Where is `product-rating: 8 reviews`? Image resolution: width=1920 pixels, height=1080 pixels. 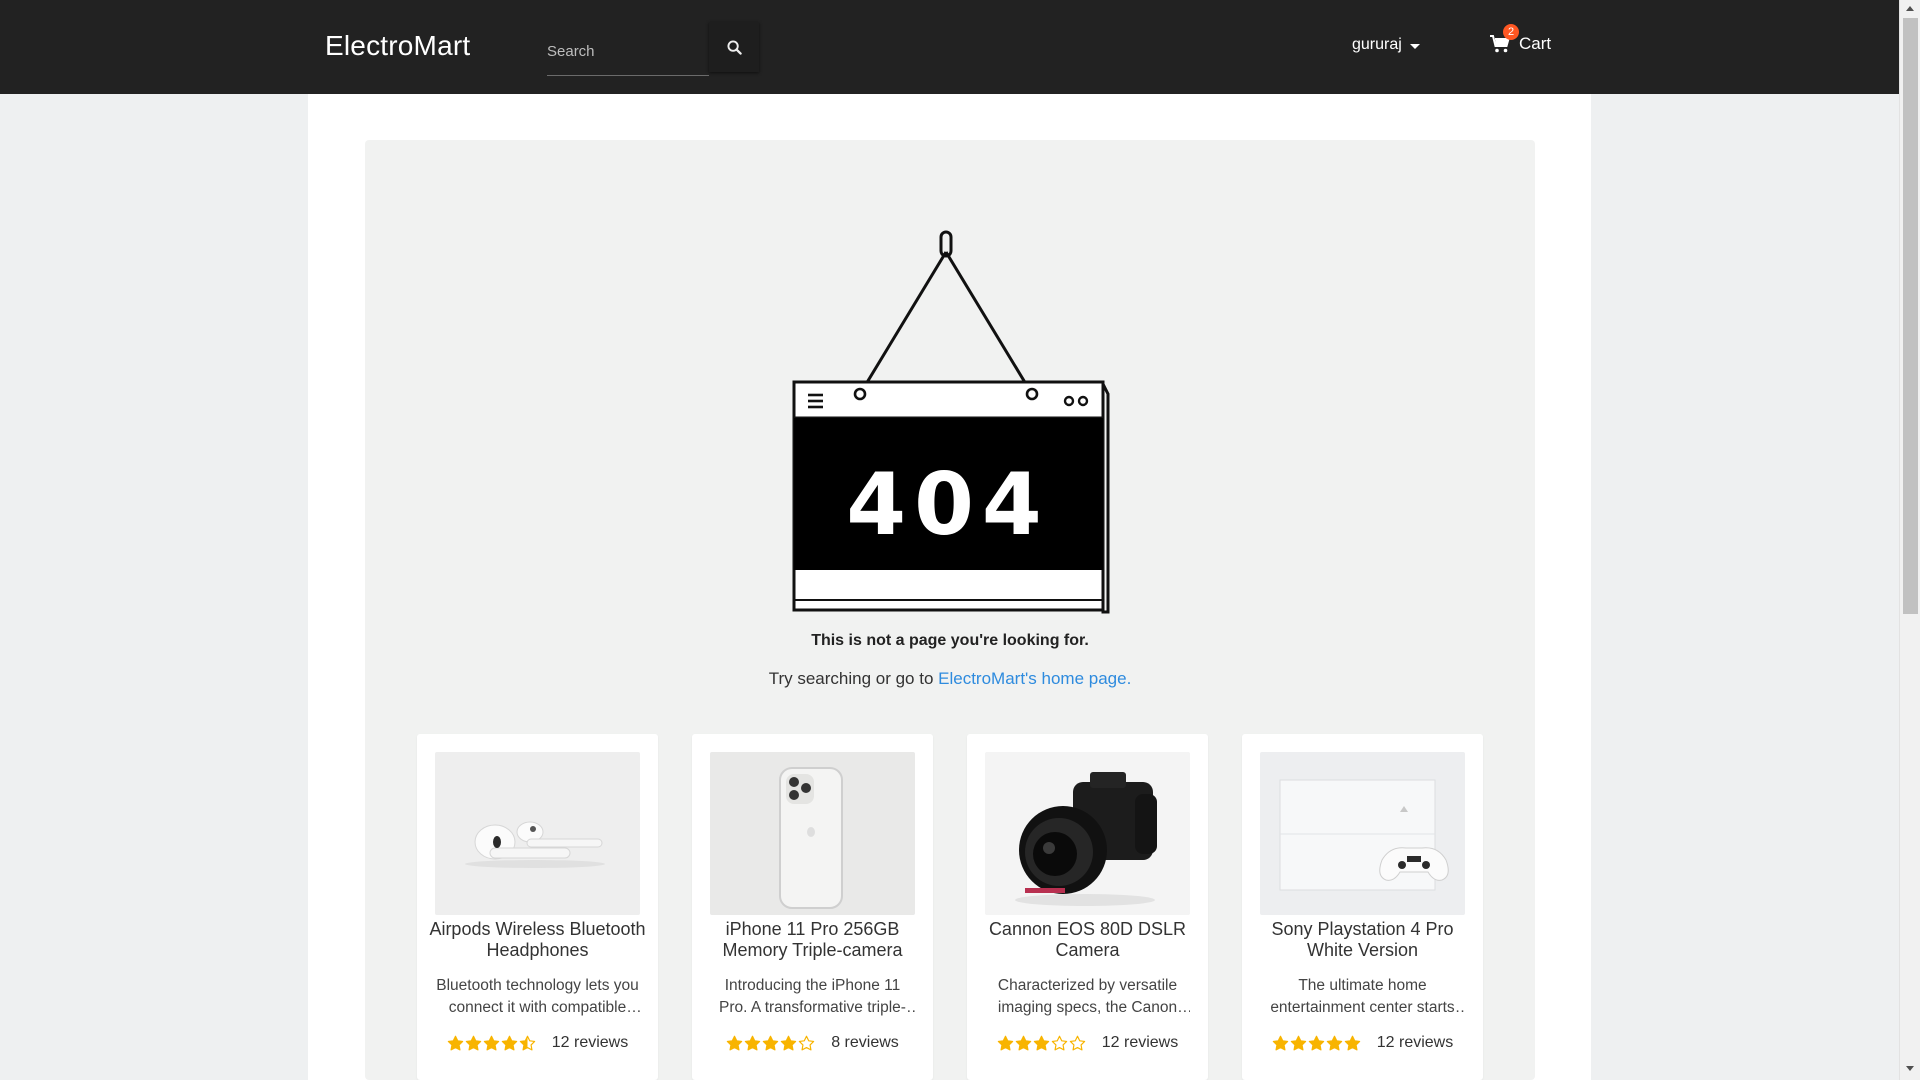 product-rating: 8 reviews is located at coordinates (812, 1043).